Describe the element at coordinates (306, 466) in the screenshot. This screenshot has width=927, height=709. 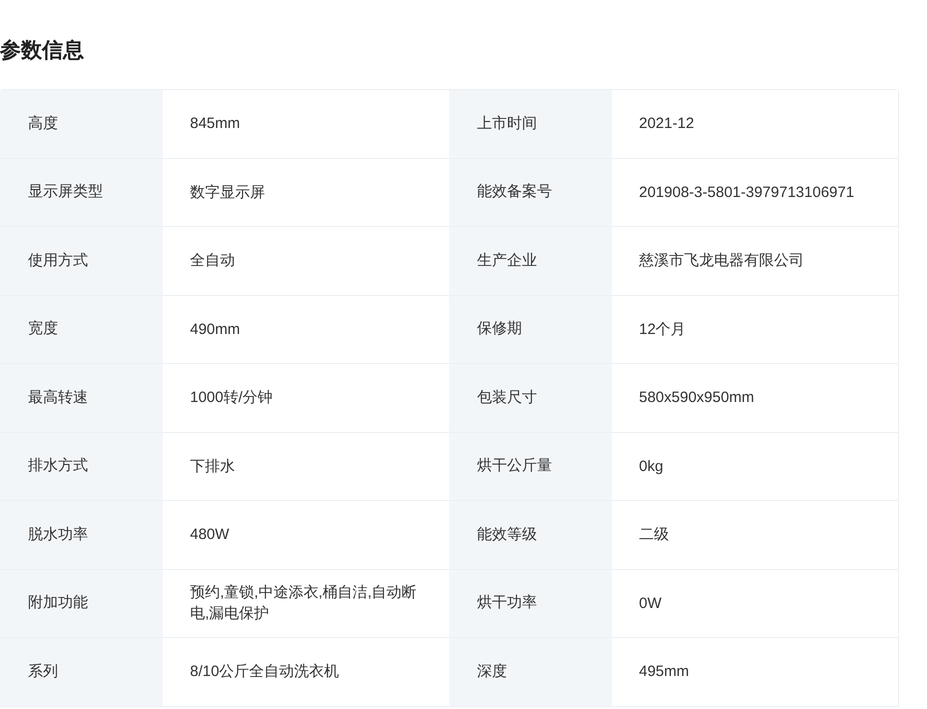
I see `spec-value-cell: 下排水` at that location.